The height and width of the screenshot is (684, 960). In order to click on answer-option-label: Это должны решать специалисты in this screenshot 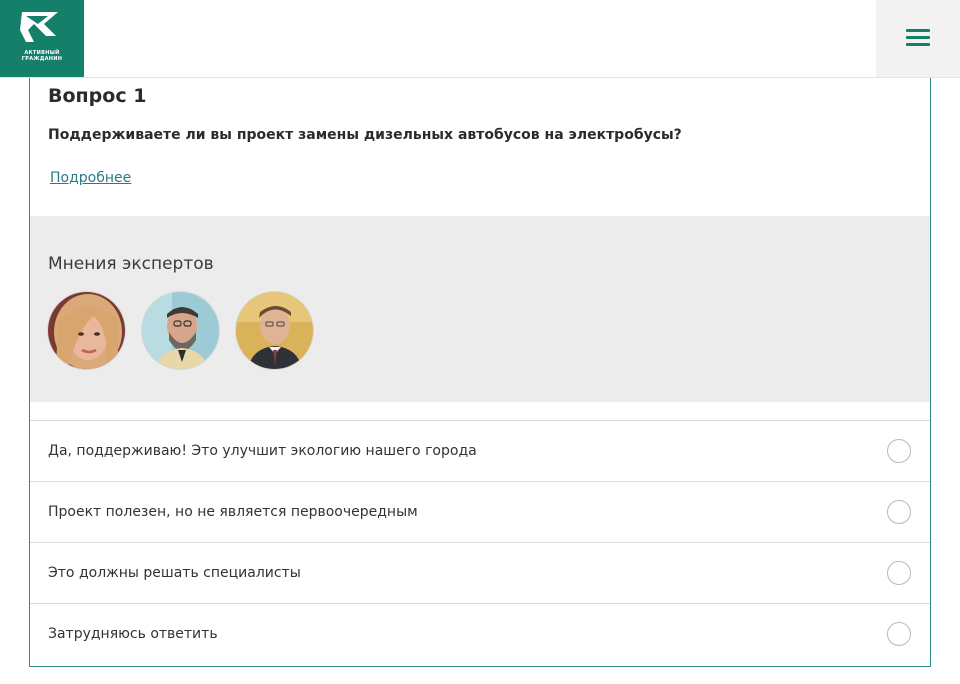, I will do `click(174, 573)`.